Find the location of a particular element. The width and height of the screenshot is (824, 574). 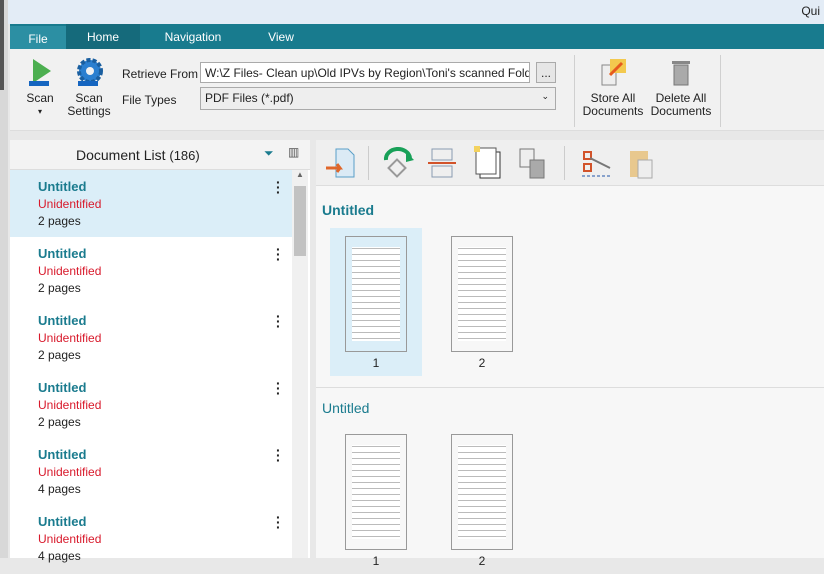

document-count: (186) is located at coordinates (184, 155).